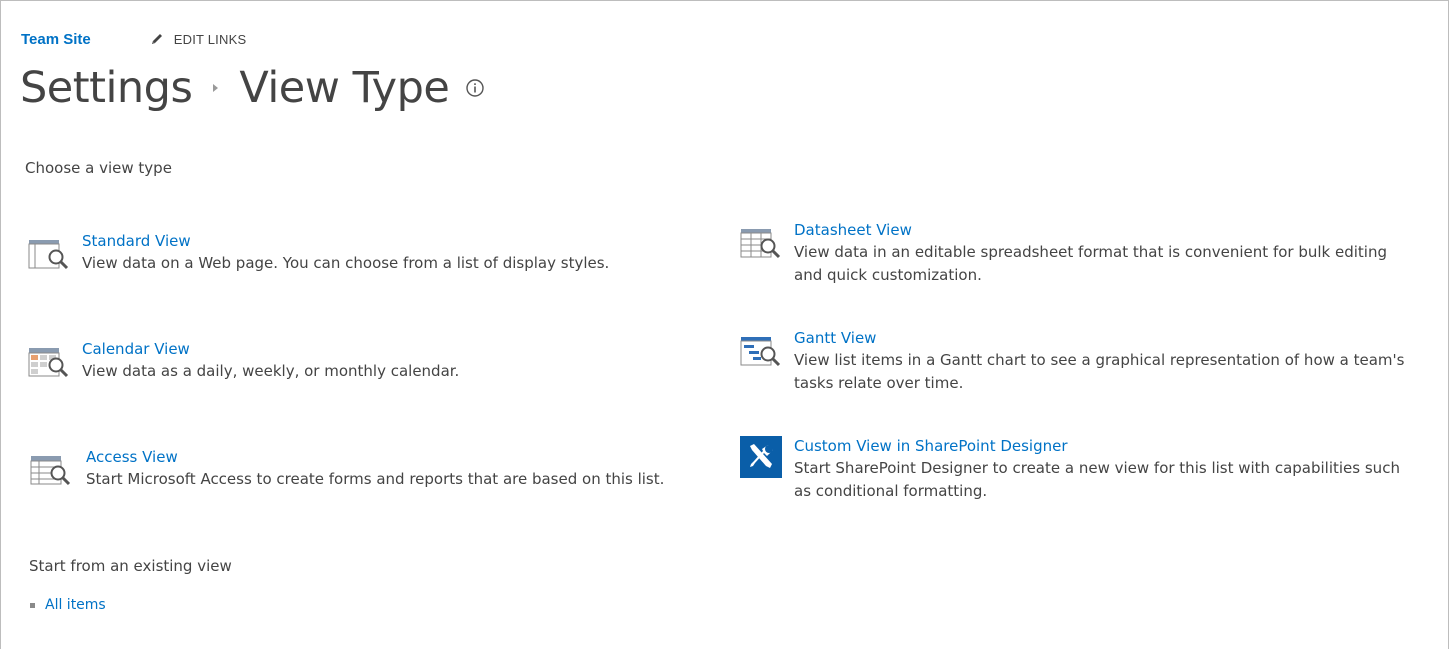  What do you see at coordinates (760, 244) in the screenshot?
I see `datasheet-view-icon` at bounding box center [760, 244].